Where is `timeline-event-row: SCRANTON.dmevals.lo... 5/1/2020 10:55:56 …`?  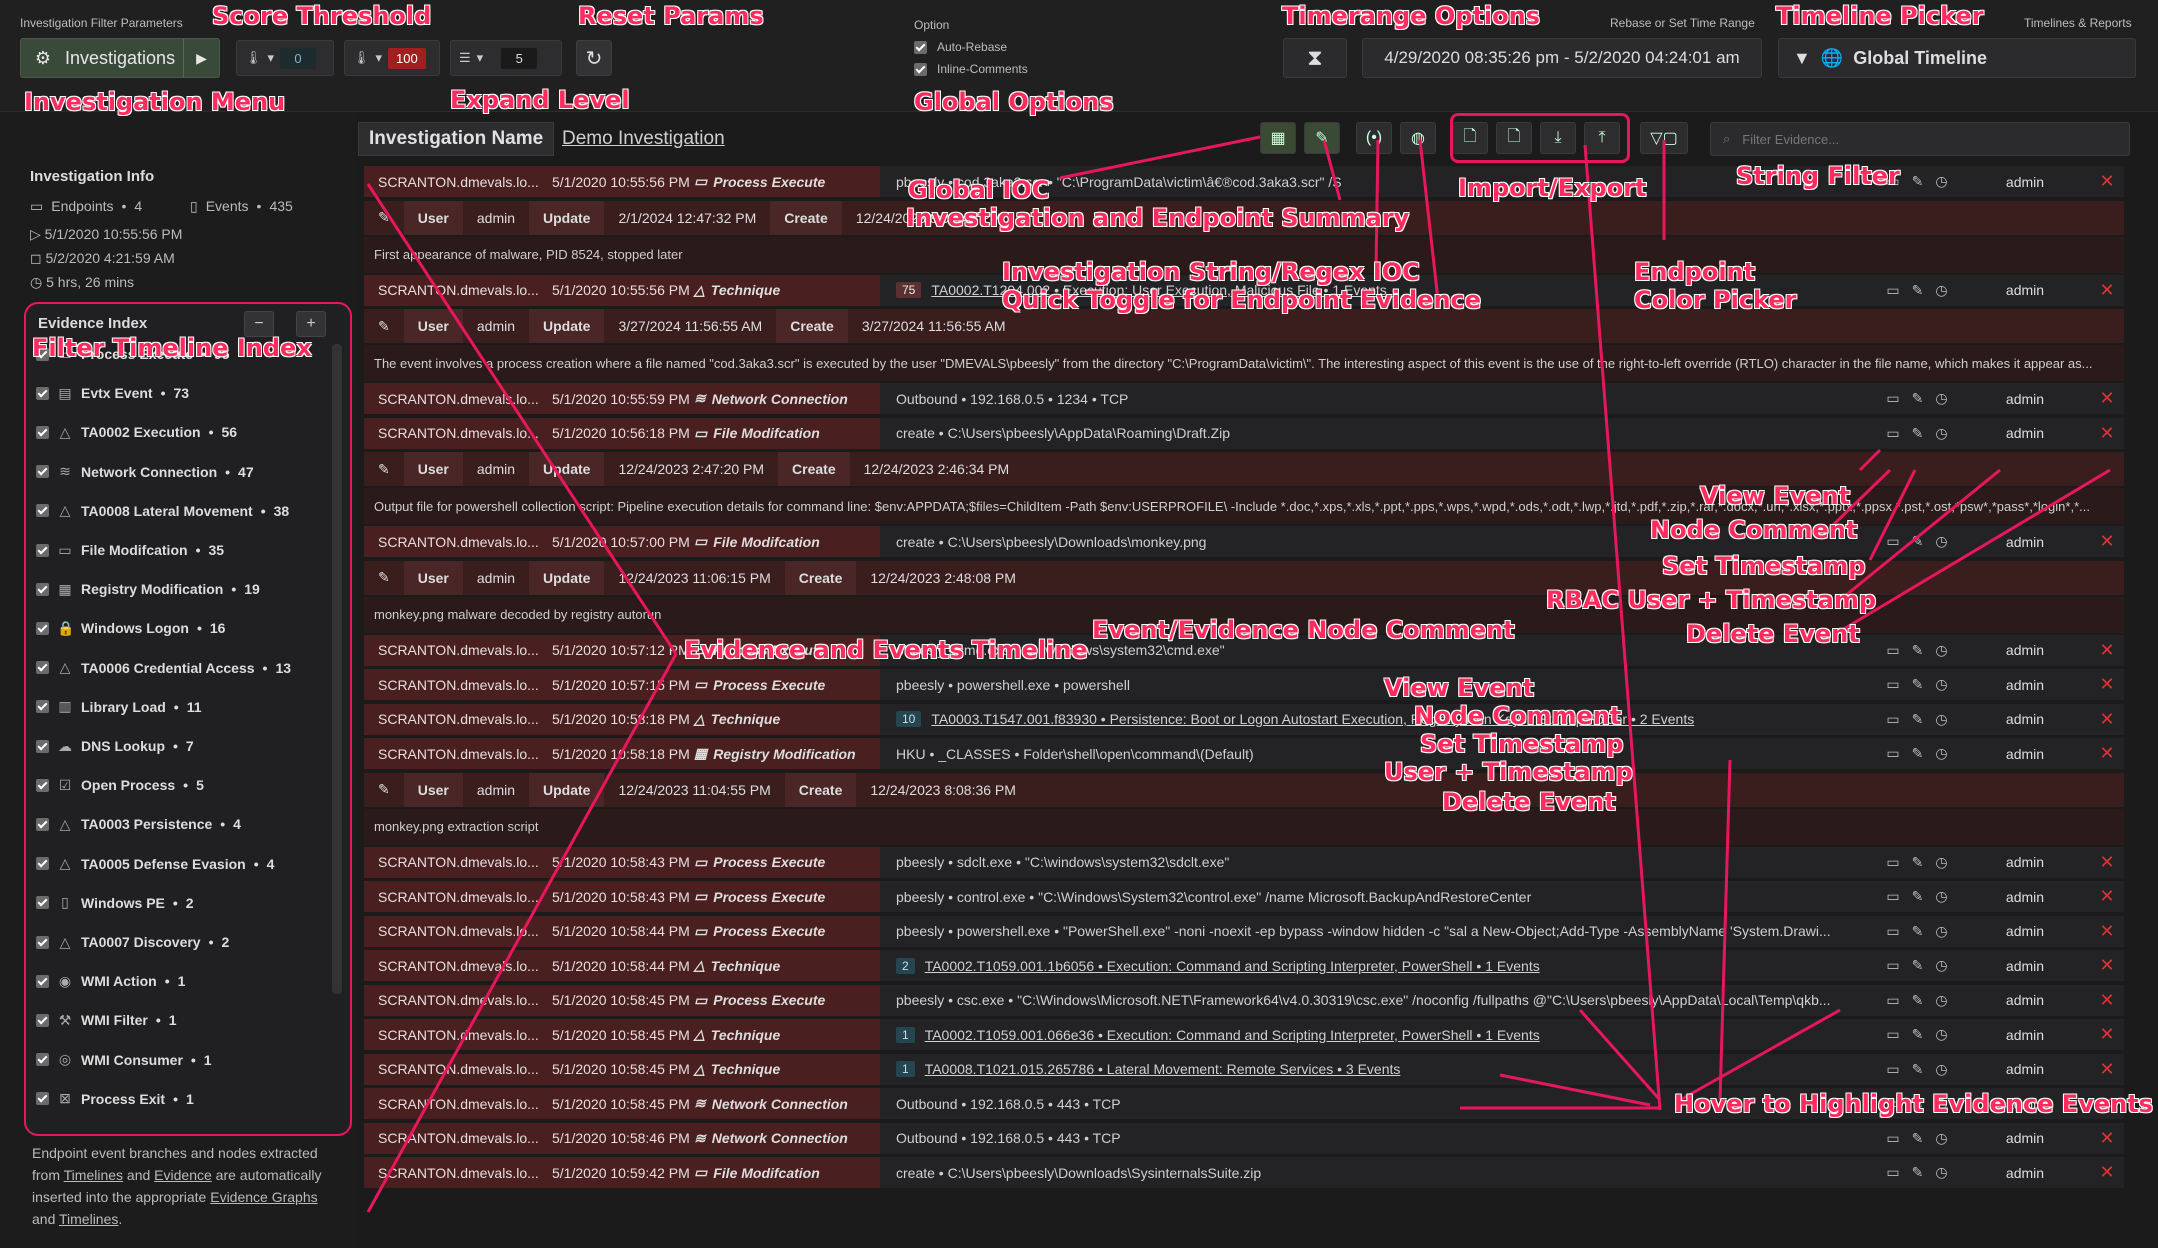
timeline-event-row: SCRANTON.dmevals.lo... 5/1/2020 10:55:56 … is located at coordinates (1244, 290).